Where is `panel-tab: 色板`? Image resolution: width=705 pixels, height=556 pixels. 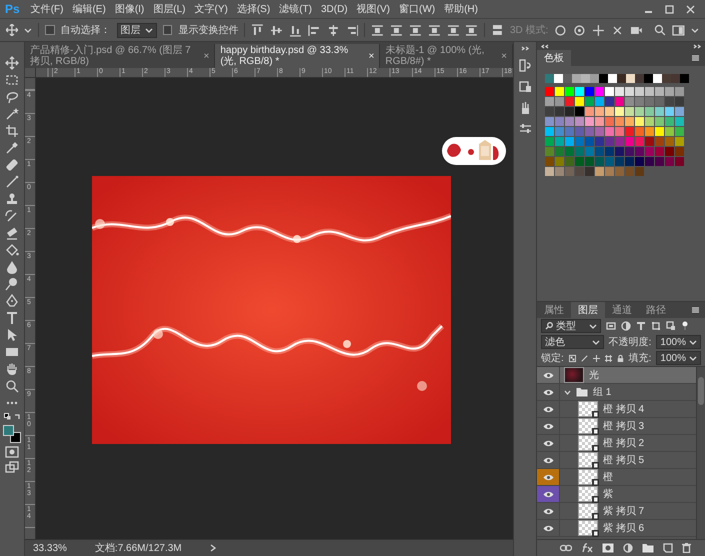 panel-tab: 色板 is located at coordinates (554, 58).